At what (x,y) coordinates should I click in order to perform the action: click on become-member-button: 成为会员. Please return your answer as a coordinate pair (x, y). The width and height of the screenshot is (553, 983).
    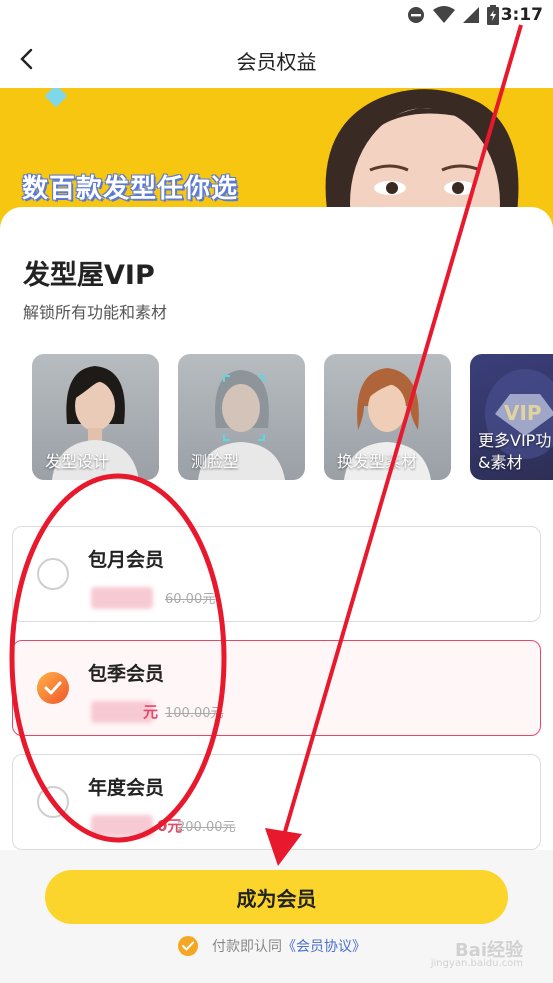
    Looking at the image, I should click on (276, 897).